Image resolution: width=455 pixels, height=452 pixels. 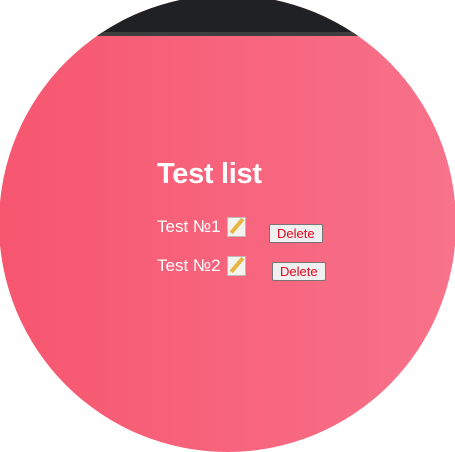 I want to click on top-bar, so click(x=227, y=18).